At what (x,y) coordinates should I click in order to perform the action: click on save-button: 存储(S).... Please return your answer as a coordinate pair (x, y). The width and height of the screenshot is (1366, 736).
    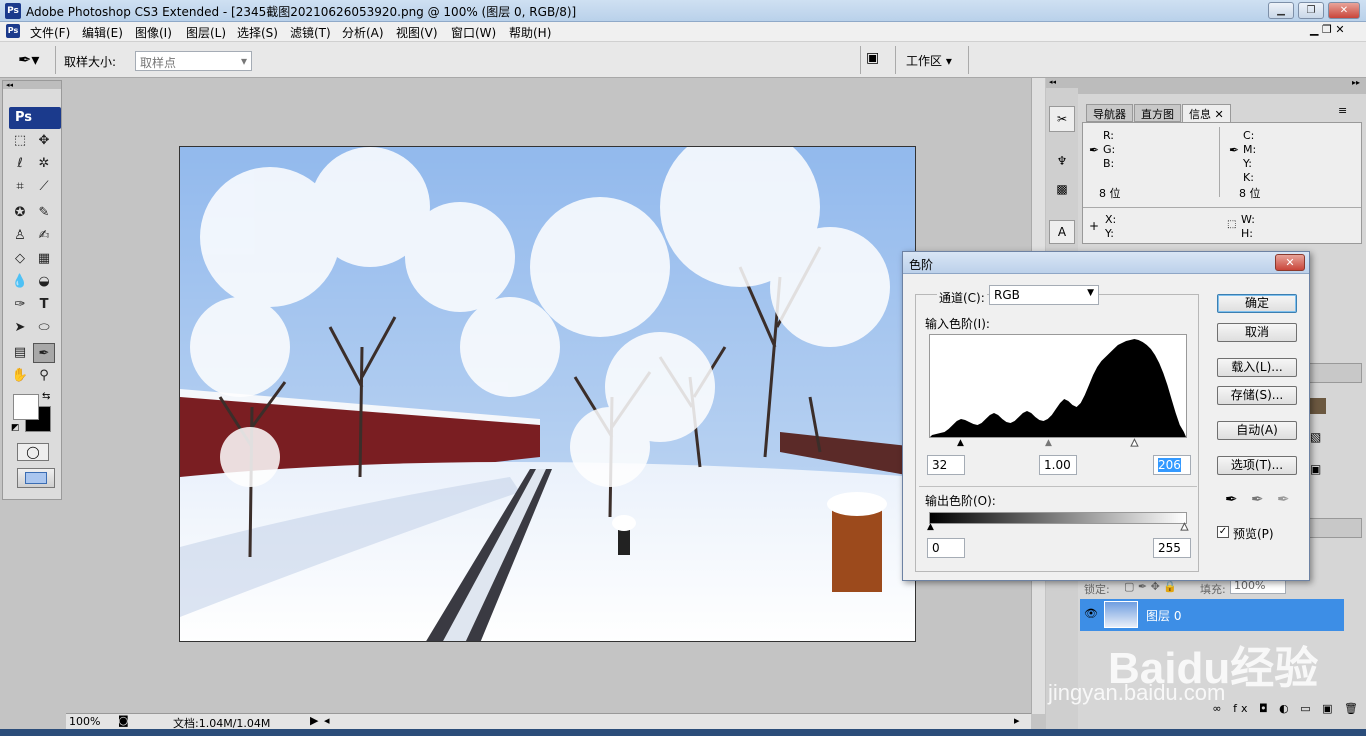
    Looking at the image, I should click on (1257, 395).